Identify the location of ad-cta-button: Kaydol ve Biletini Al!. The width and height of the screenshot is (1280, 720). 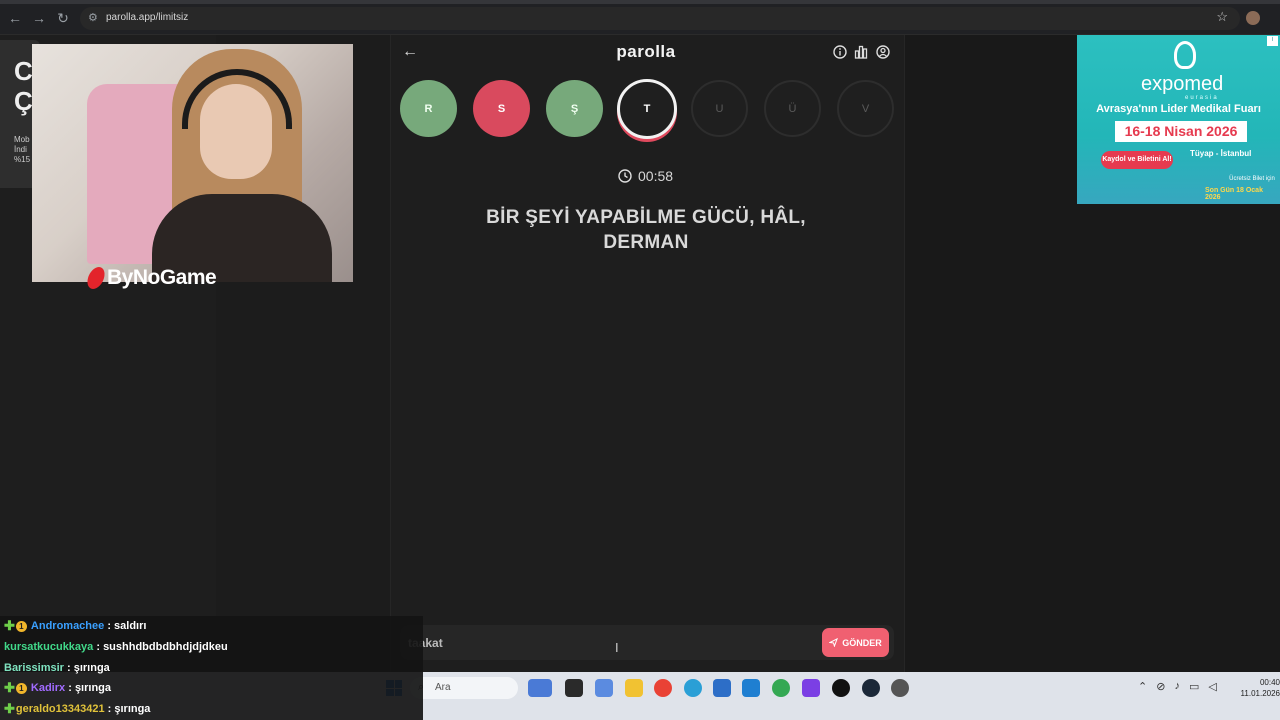
(1137, 160).